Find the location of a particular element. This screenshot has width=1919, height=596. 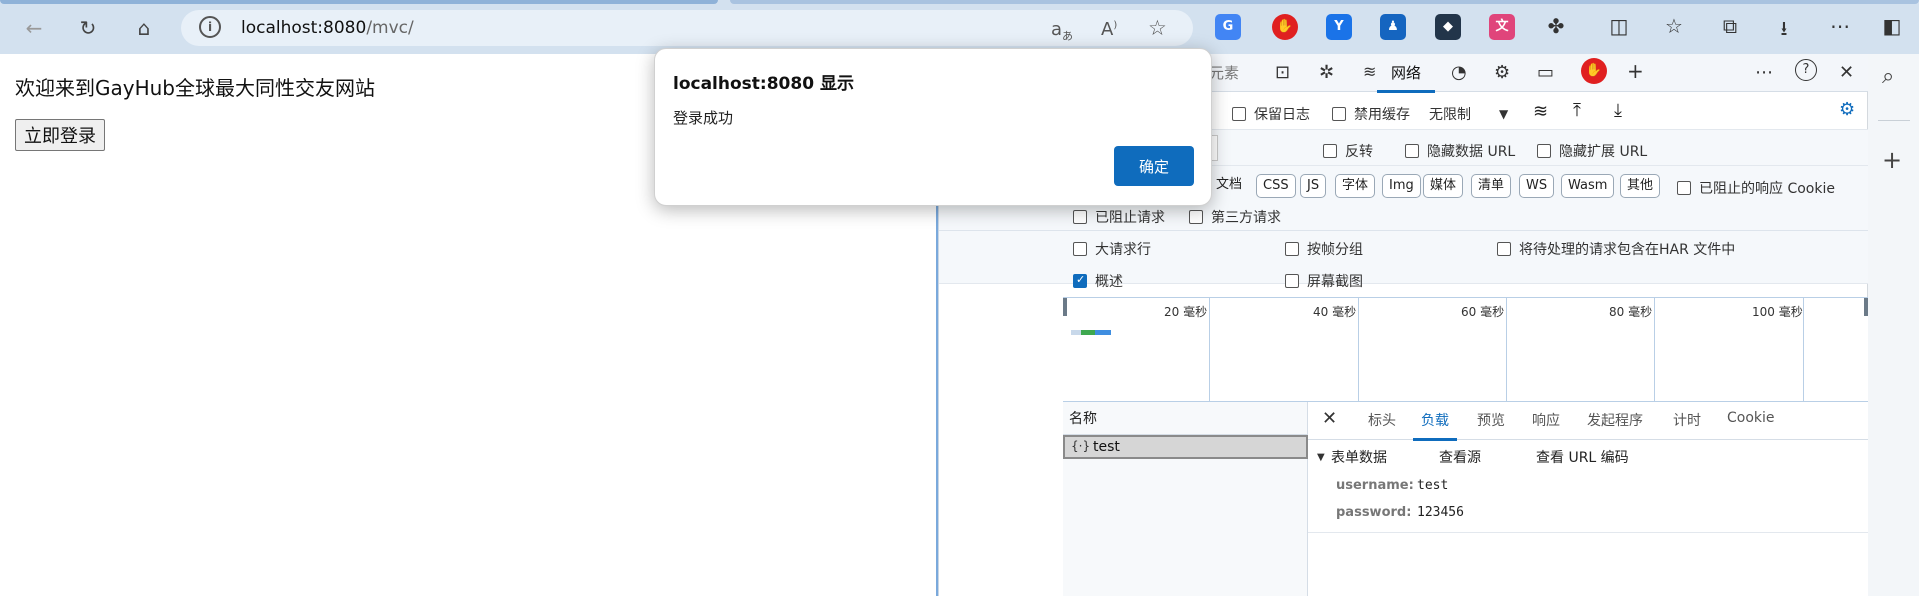

chip-ws: WS is located at coordinates (1537, 186).